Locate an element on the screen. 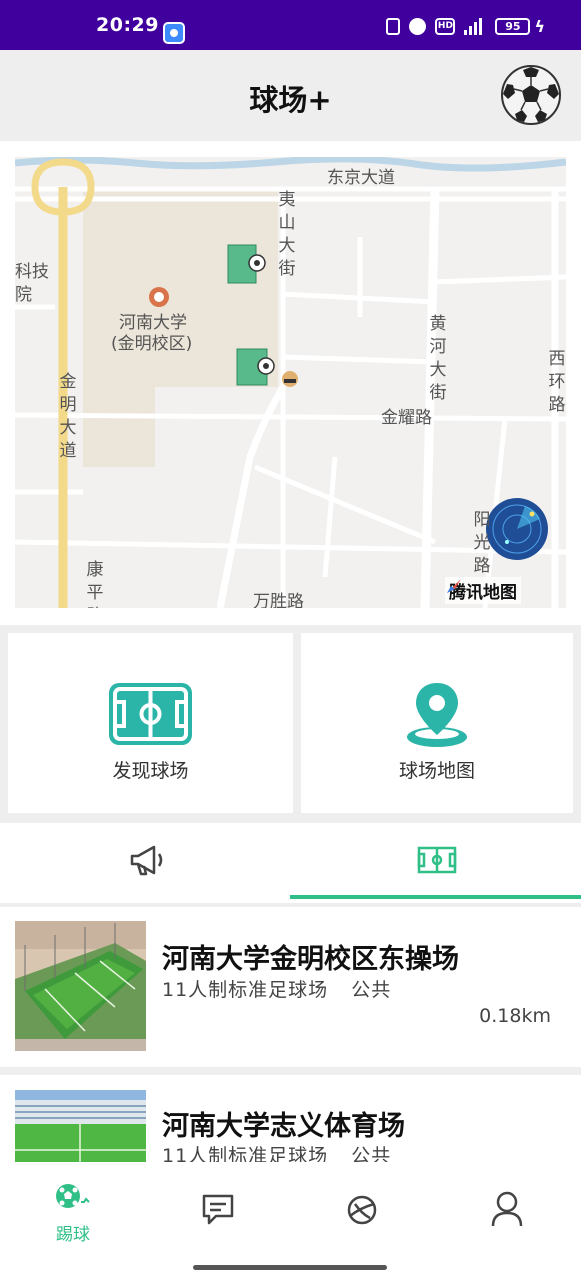  map-label: 东京大道 is located at coordinates (361, 178).